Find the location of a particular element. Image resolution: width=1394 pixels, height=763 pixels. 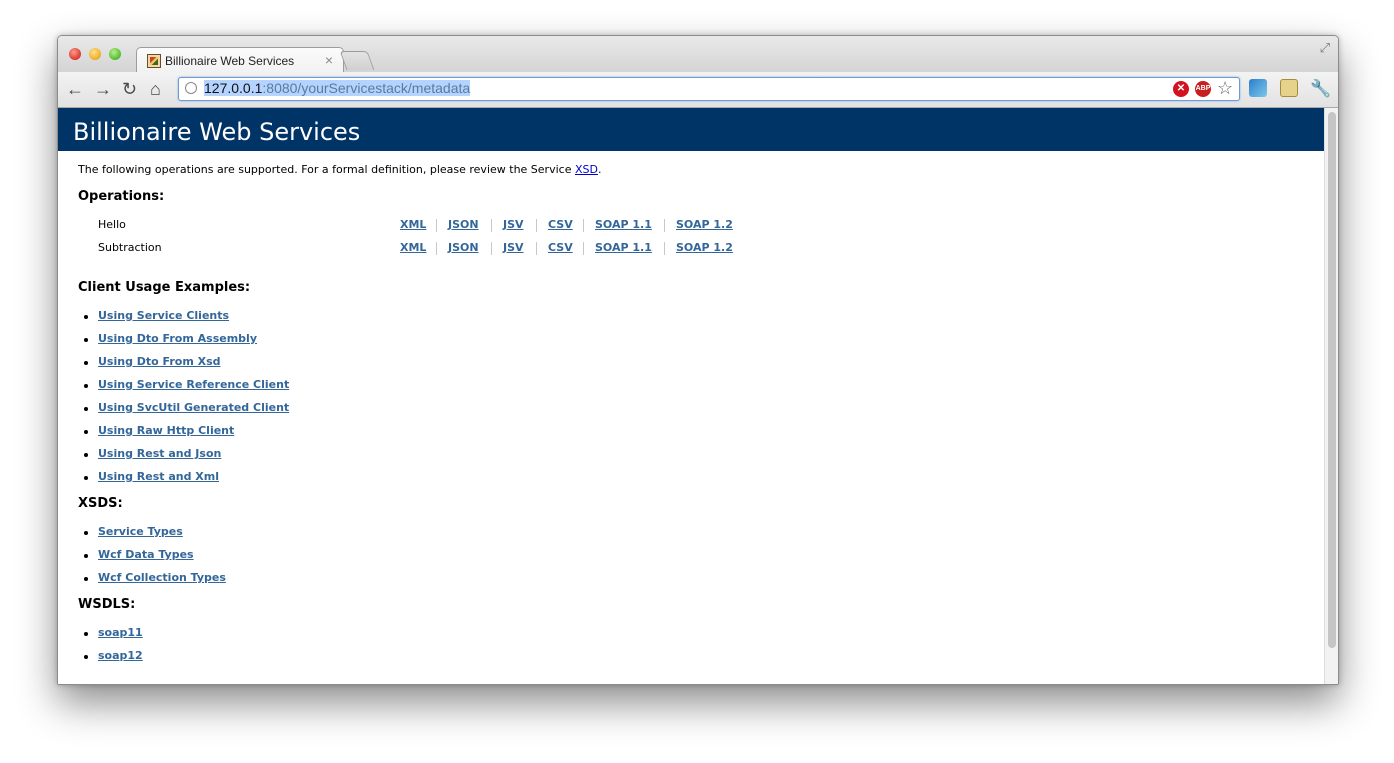

tab-title: Billionaire Web Services is located at coordinates (230, 61).